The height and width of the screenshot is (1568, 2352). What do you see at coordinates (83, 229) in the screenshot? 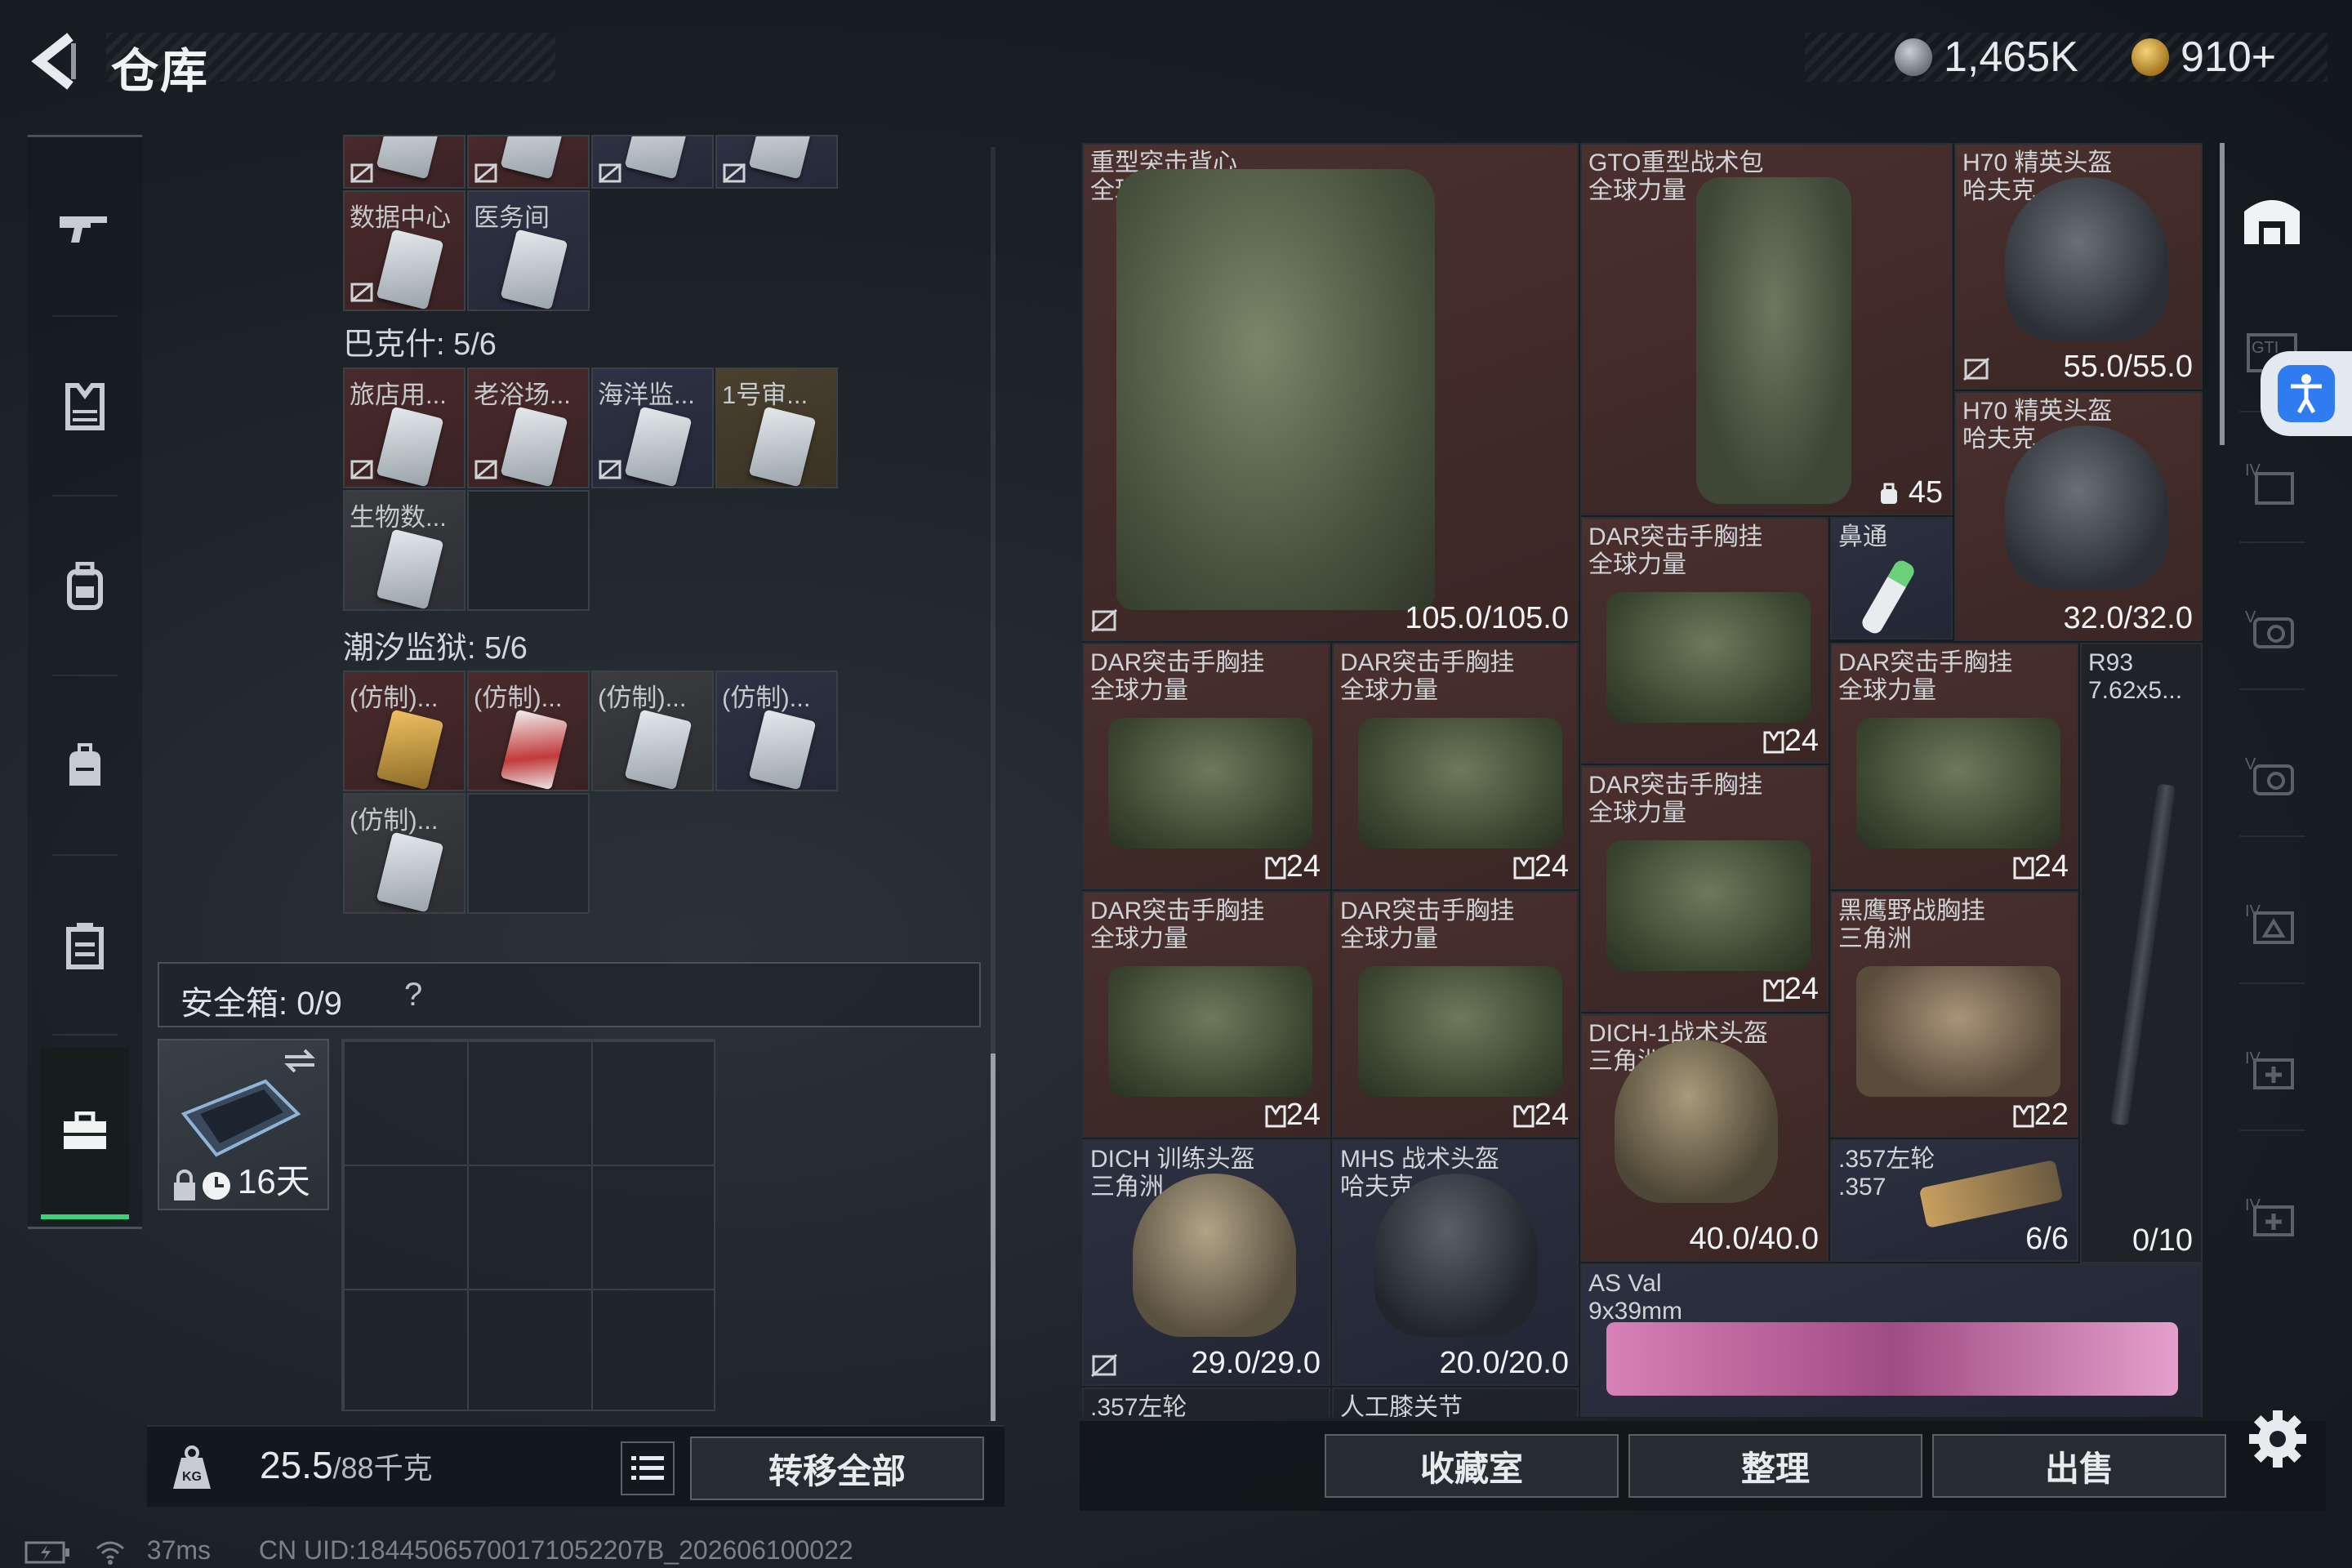
I see `rifle-icon` at bounding box center [83, 229].